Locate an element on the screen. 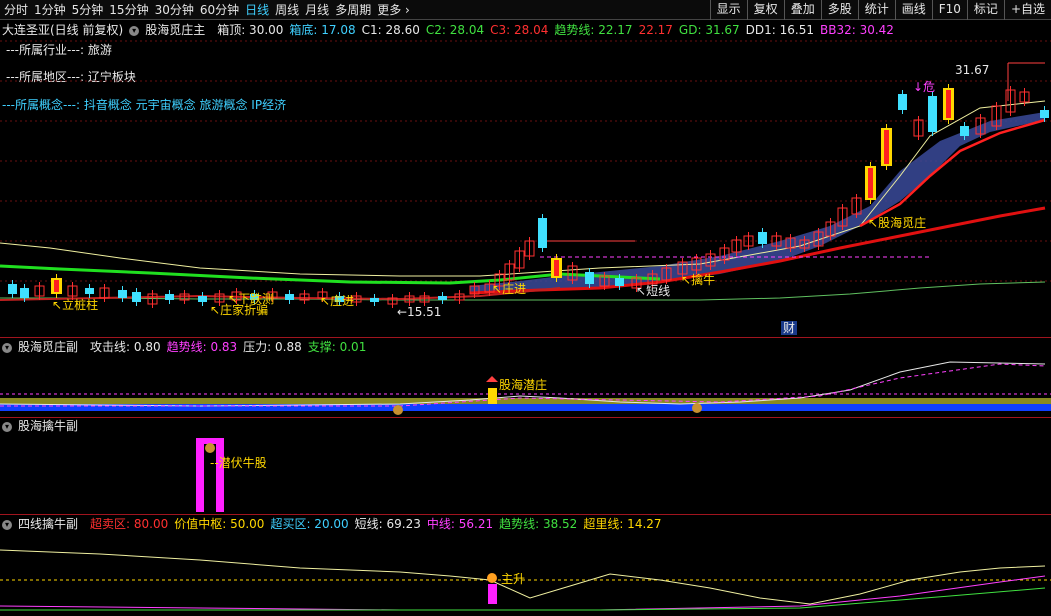  low-price-label: ←15.51 is located at coordinates (419, 312).